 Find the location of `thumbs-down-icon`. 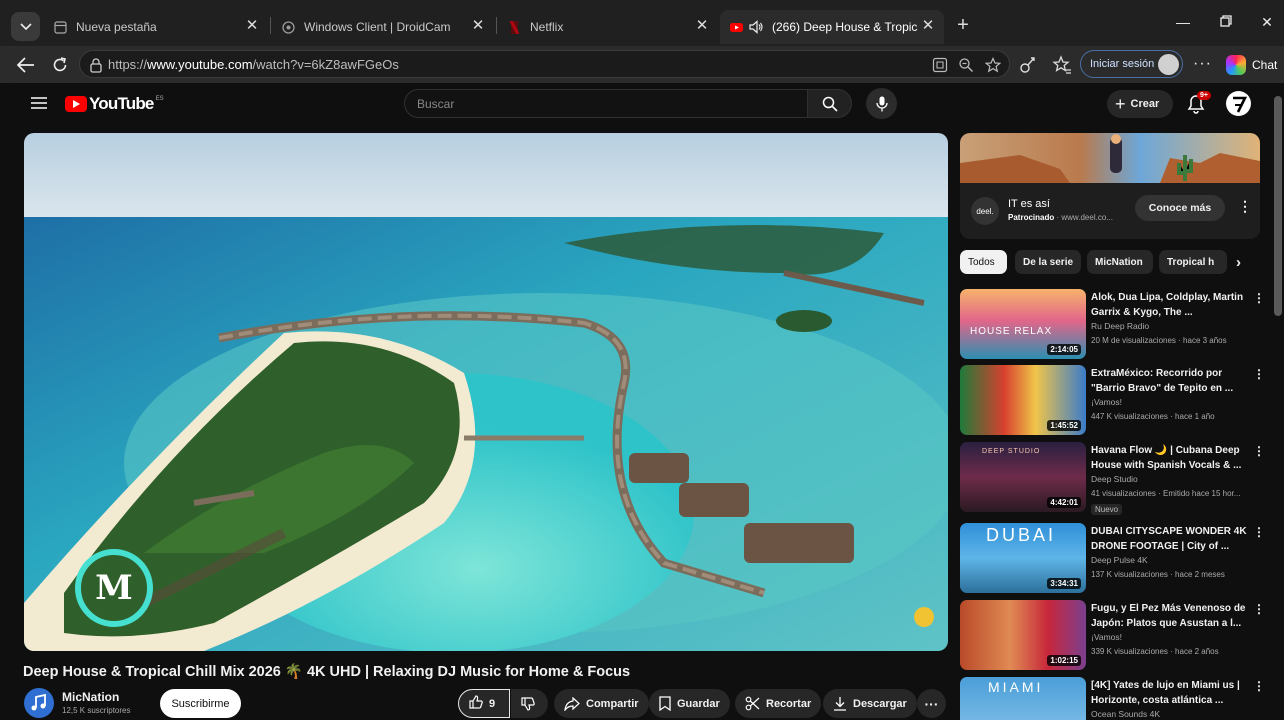

thumbs-down-icon is located at coordinates (528, 703).